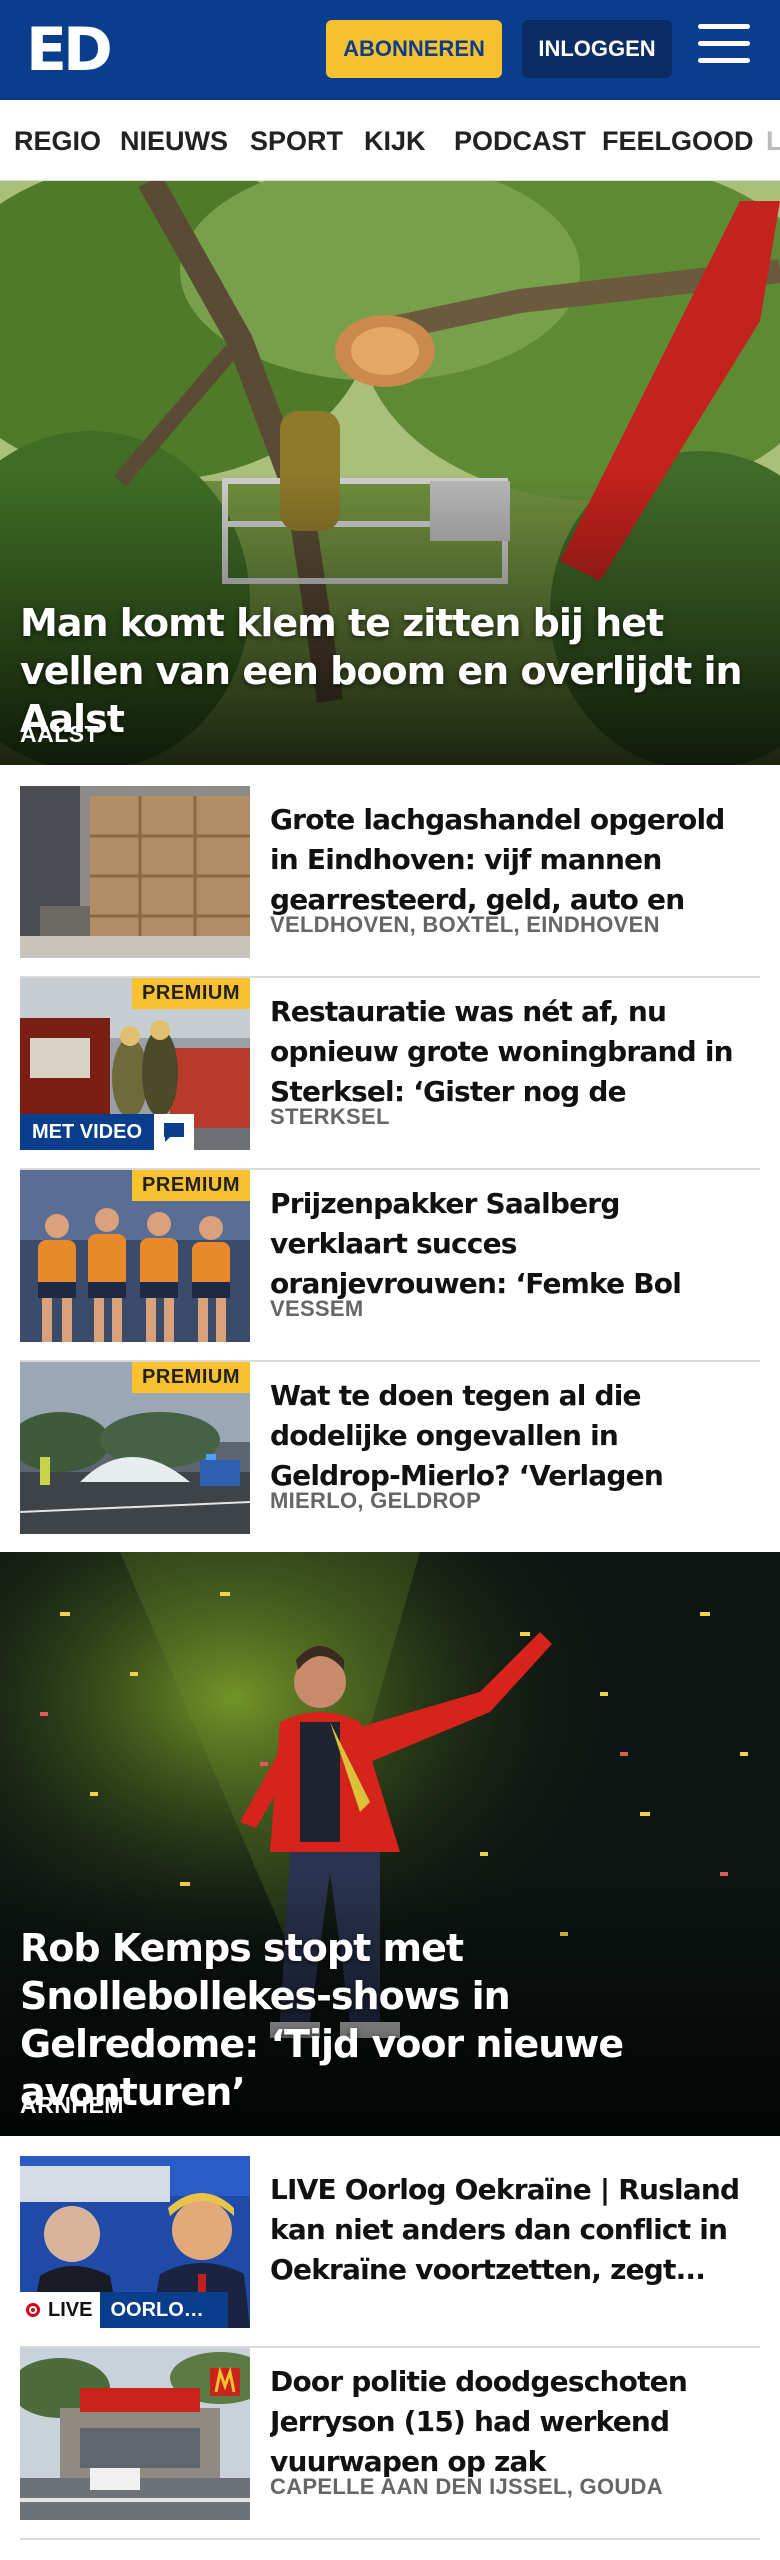  I want to click on chat-bubble-icon, so click(174, 1132).